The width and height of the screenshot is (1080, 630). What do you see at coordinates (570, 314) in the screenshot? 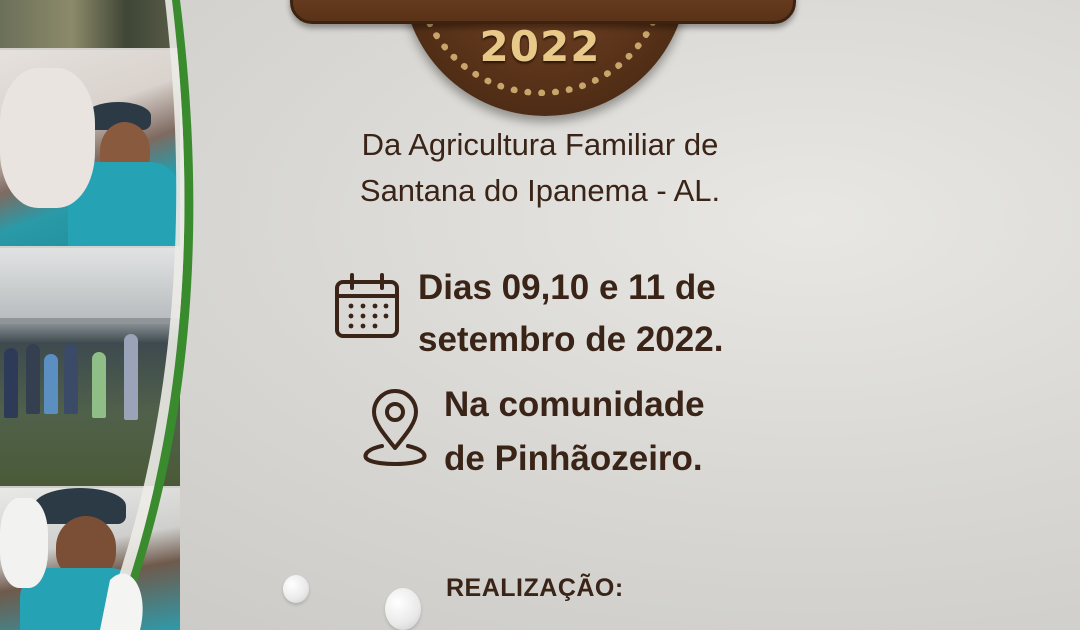
I see `event-dates: Dias 09,10 e 11 de setembro de 2022.` at bounding box center [570, 314].